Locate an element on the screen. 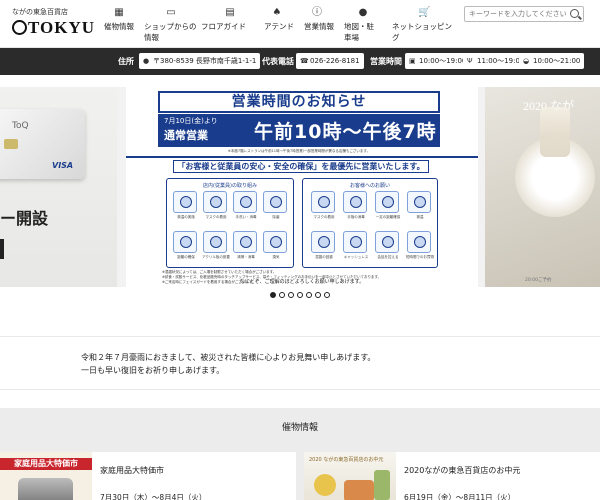 The height and width of the screenshot is (500, 600). bell-icon: ♠ is located at coordinates (277, 12).